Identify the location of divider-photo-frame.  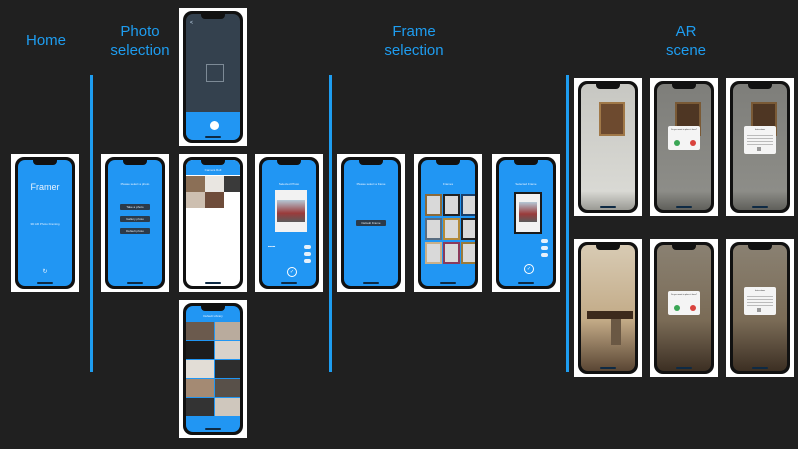
(330, 223).